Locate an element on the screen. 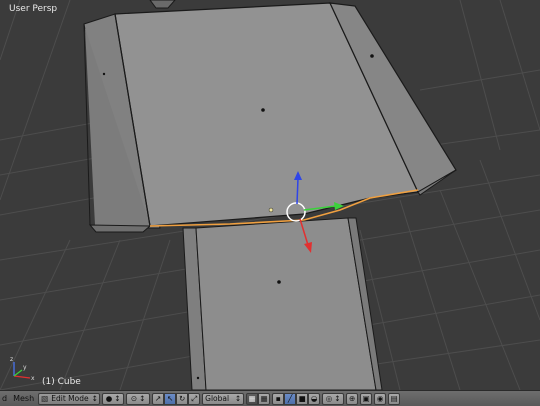 This screenshot has height=406, width=540. mode-selector: ▧ Edit Mode ↕ is located at coordinates (69, 398).